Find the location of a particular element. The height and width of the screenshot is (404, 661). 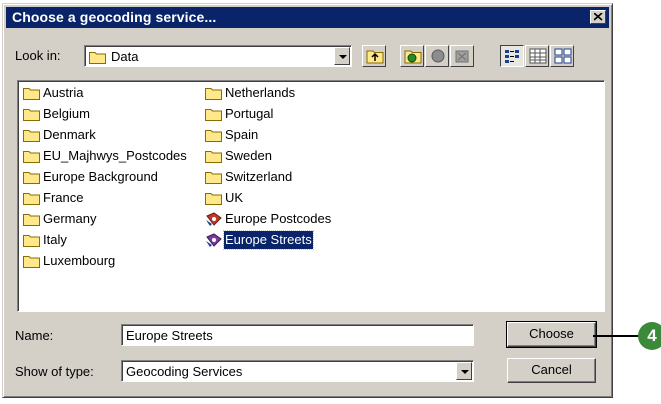

file-type-dropdown: Geocoding Services is located at coordinates (297, 371).